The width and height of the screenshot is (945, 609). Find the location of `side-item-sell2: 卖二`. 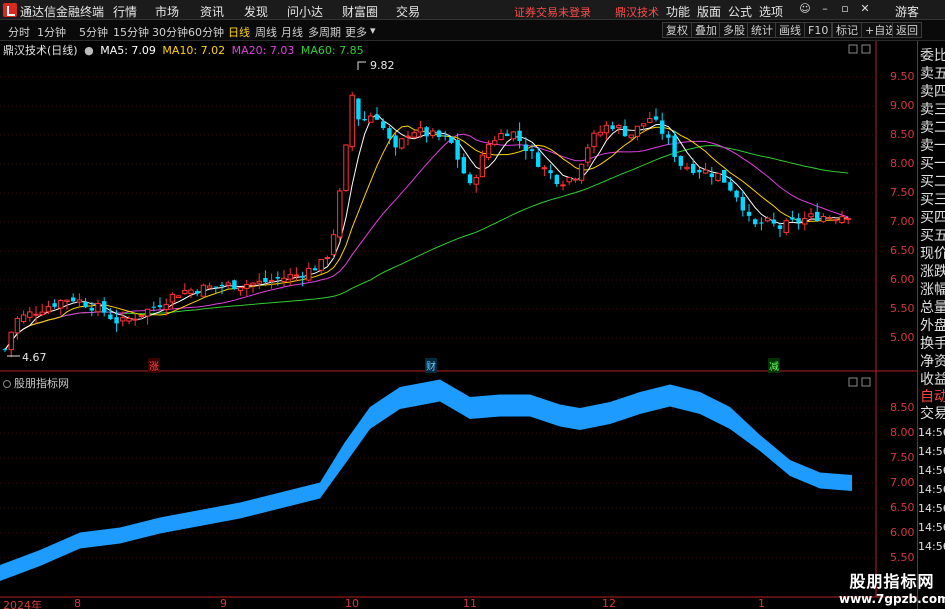

side-item-sell2: 卖二 is located at coordinates (932, 127).